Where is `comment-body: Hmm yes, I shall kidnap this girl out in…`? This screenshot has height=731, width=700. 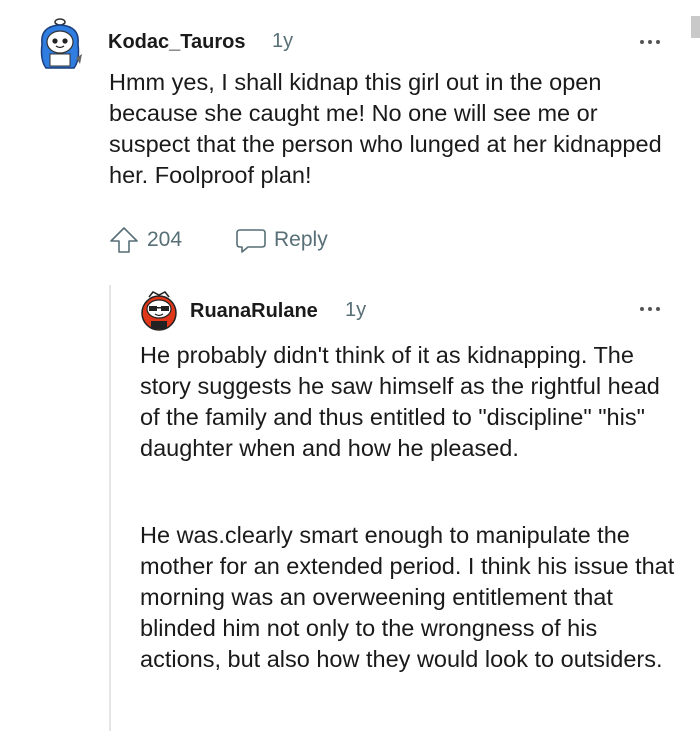
comment-body: Hmm yes, I shall kidnap this girl out in… is located at coordinates (385, 128).